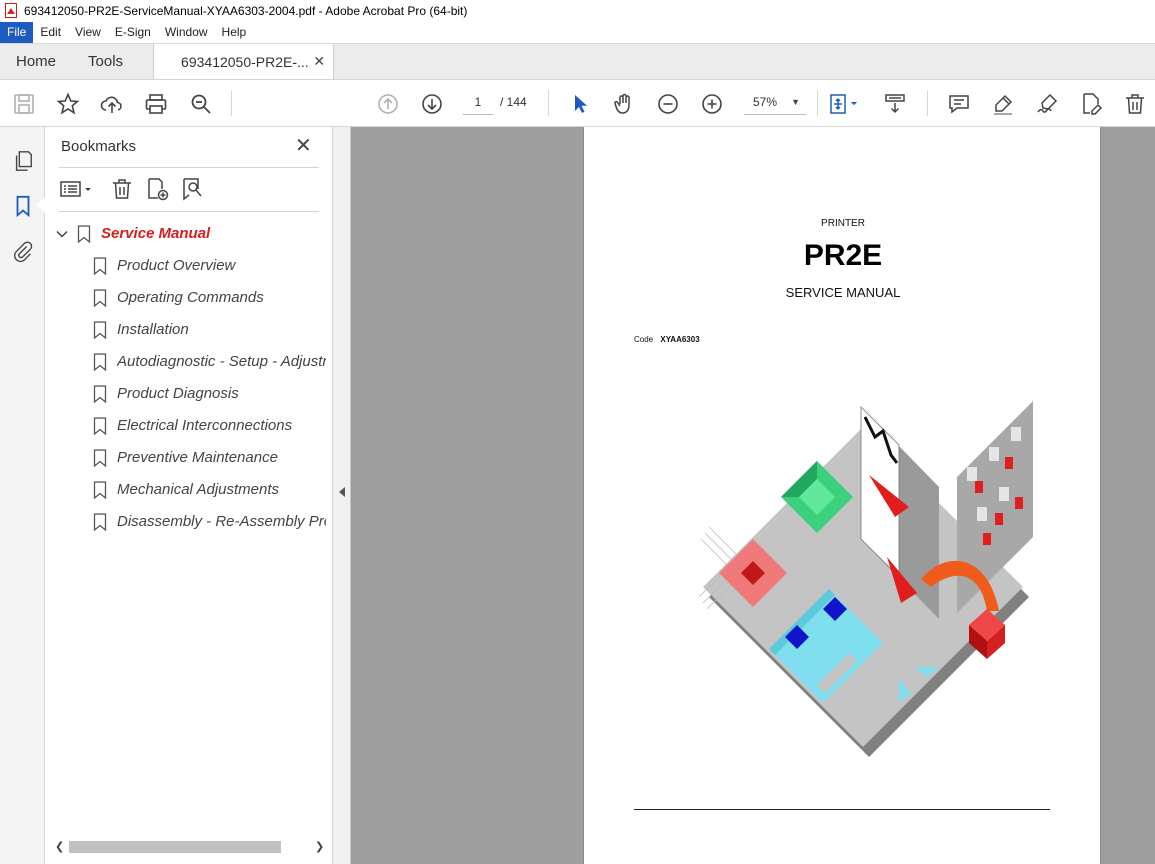 The width and height of the screenshot is (1155, 864). I want to click on star-icon, so click(68, 104).